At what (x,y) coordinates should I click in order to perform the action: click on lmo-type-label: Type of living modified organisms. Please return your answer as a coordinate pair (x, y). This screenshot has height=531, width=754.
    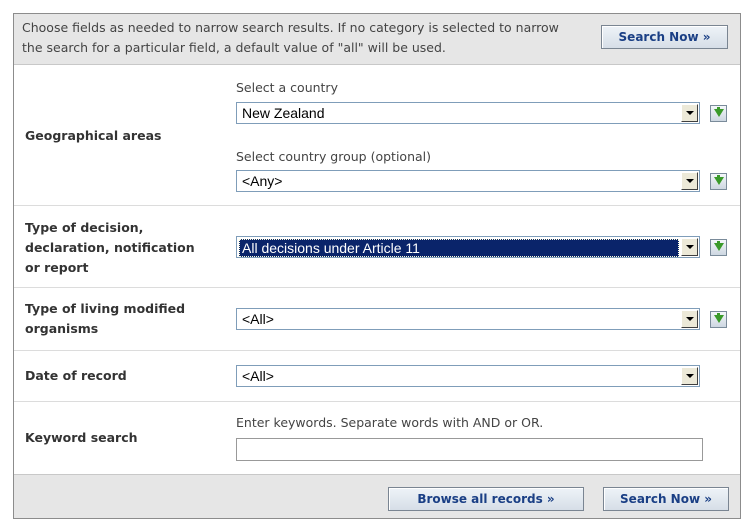
    Looking at the image, I should click on (105, 318).